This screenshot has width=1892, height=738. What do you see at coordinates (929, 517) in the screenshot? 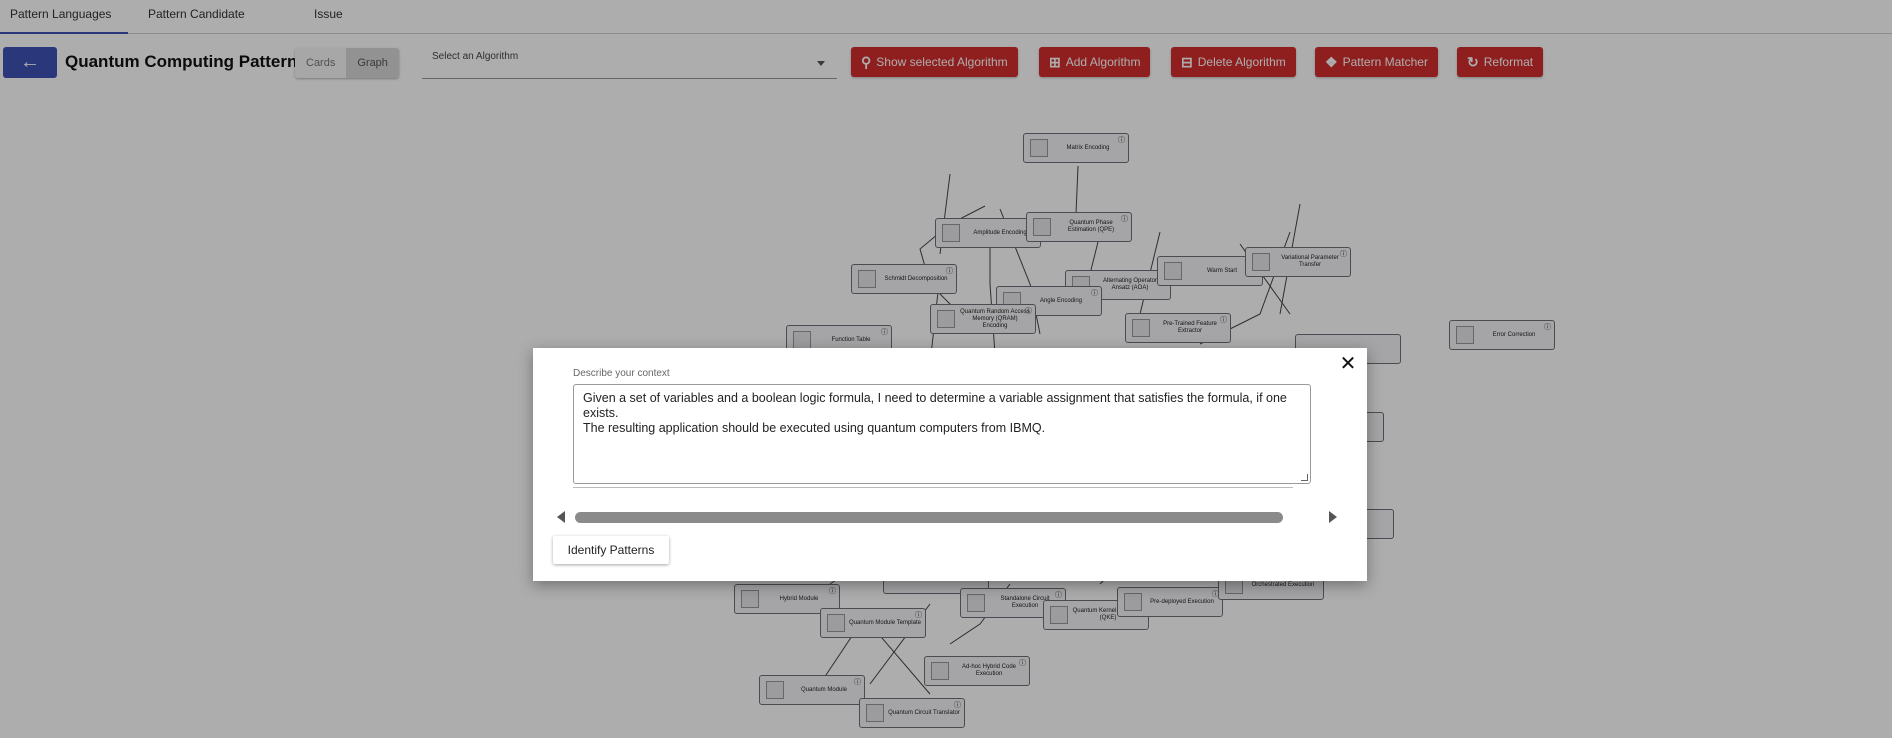
I see `scrollbar-thumb` at bounding box center [929, 517].